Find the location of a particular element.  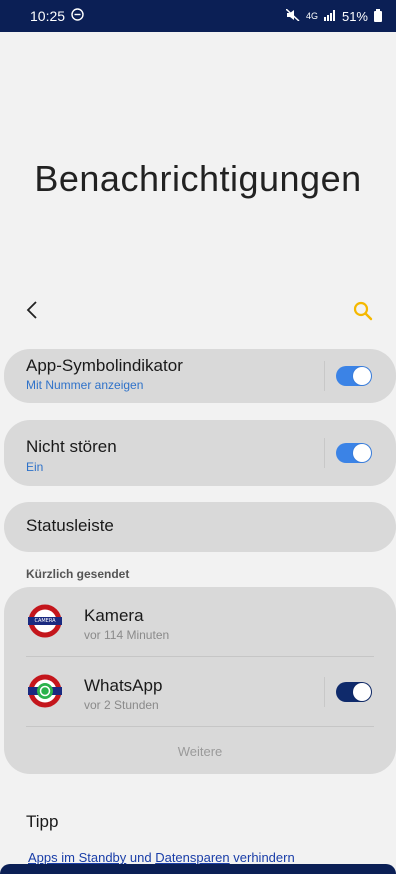

tip-title: Tipp is located at coordinates (42, 821).